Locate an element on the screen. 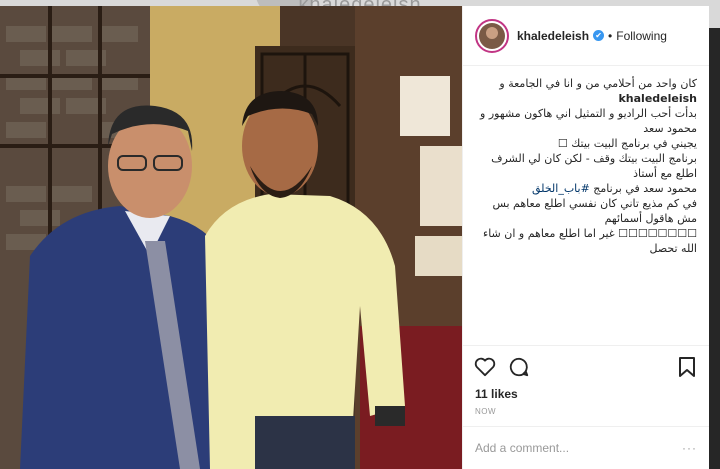  bookmark-icon is located at coordinates (687, 366).